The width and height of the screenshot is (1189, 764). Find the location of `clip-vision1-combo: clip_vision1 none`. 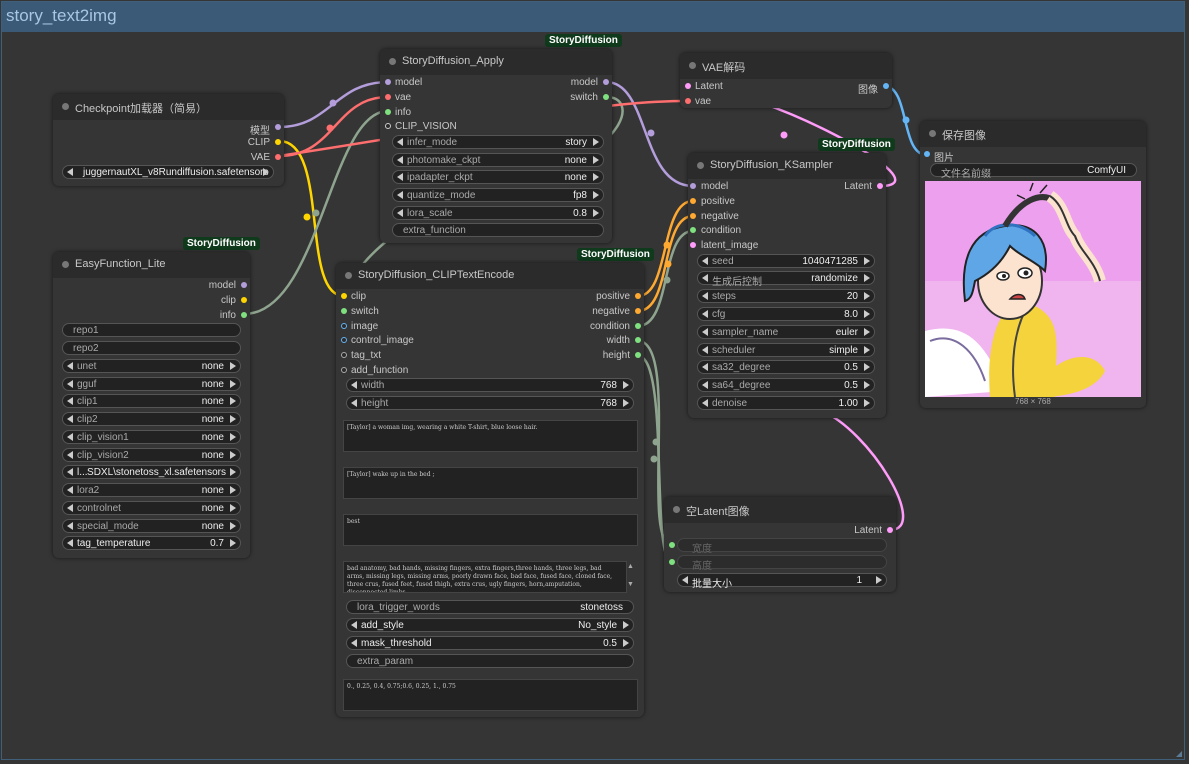

clip-vision1-combo: clip_vision1 none is located at coordinates (151, 437).